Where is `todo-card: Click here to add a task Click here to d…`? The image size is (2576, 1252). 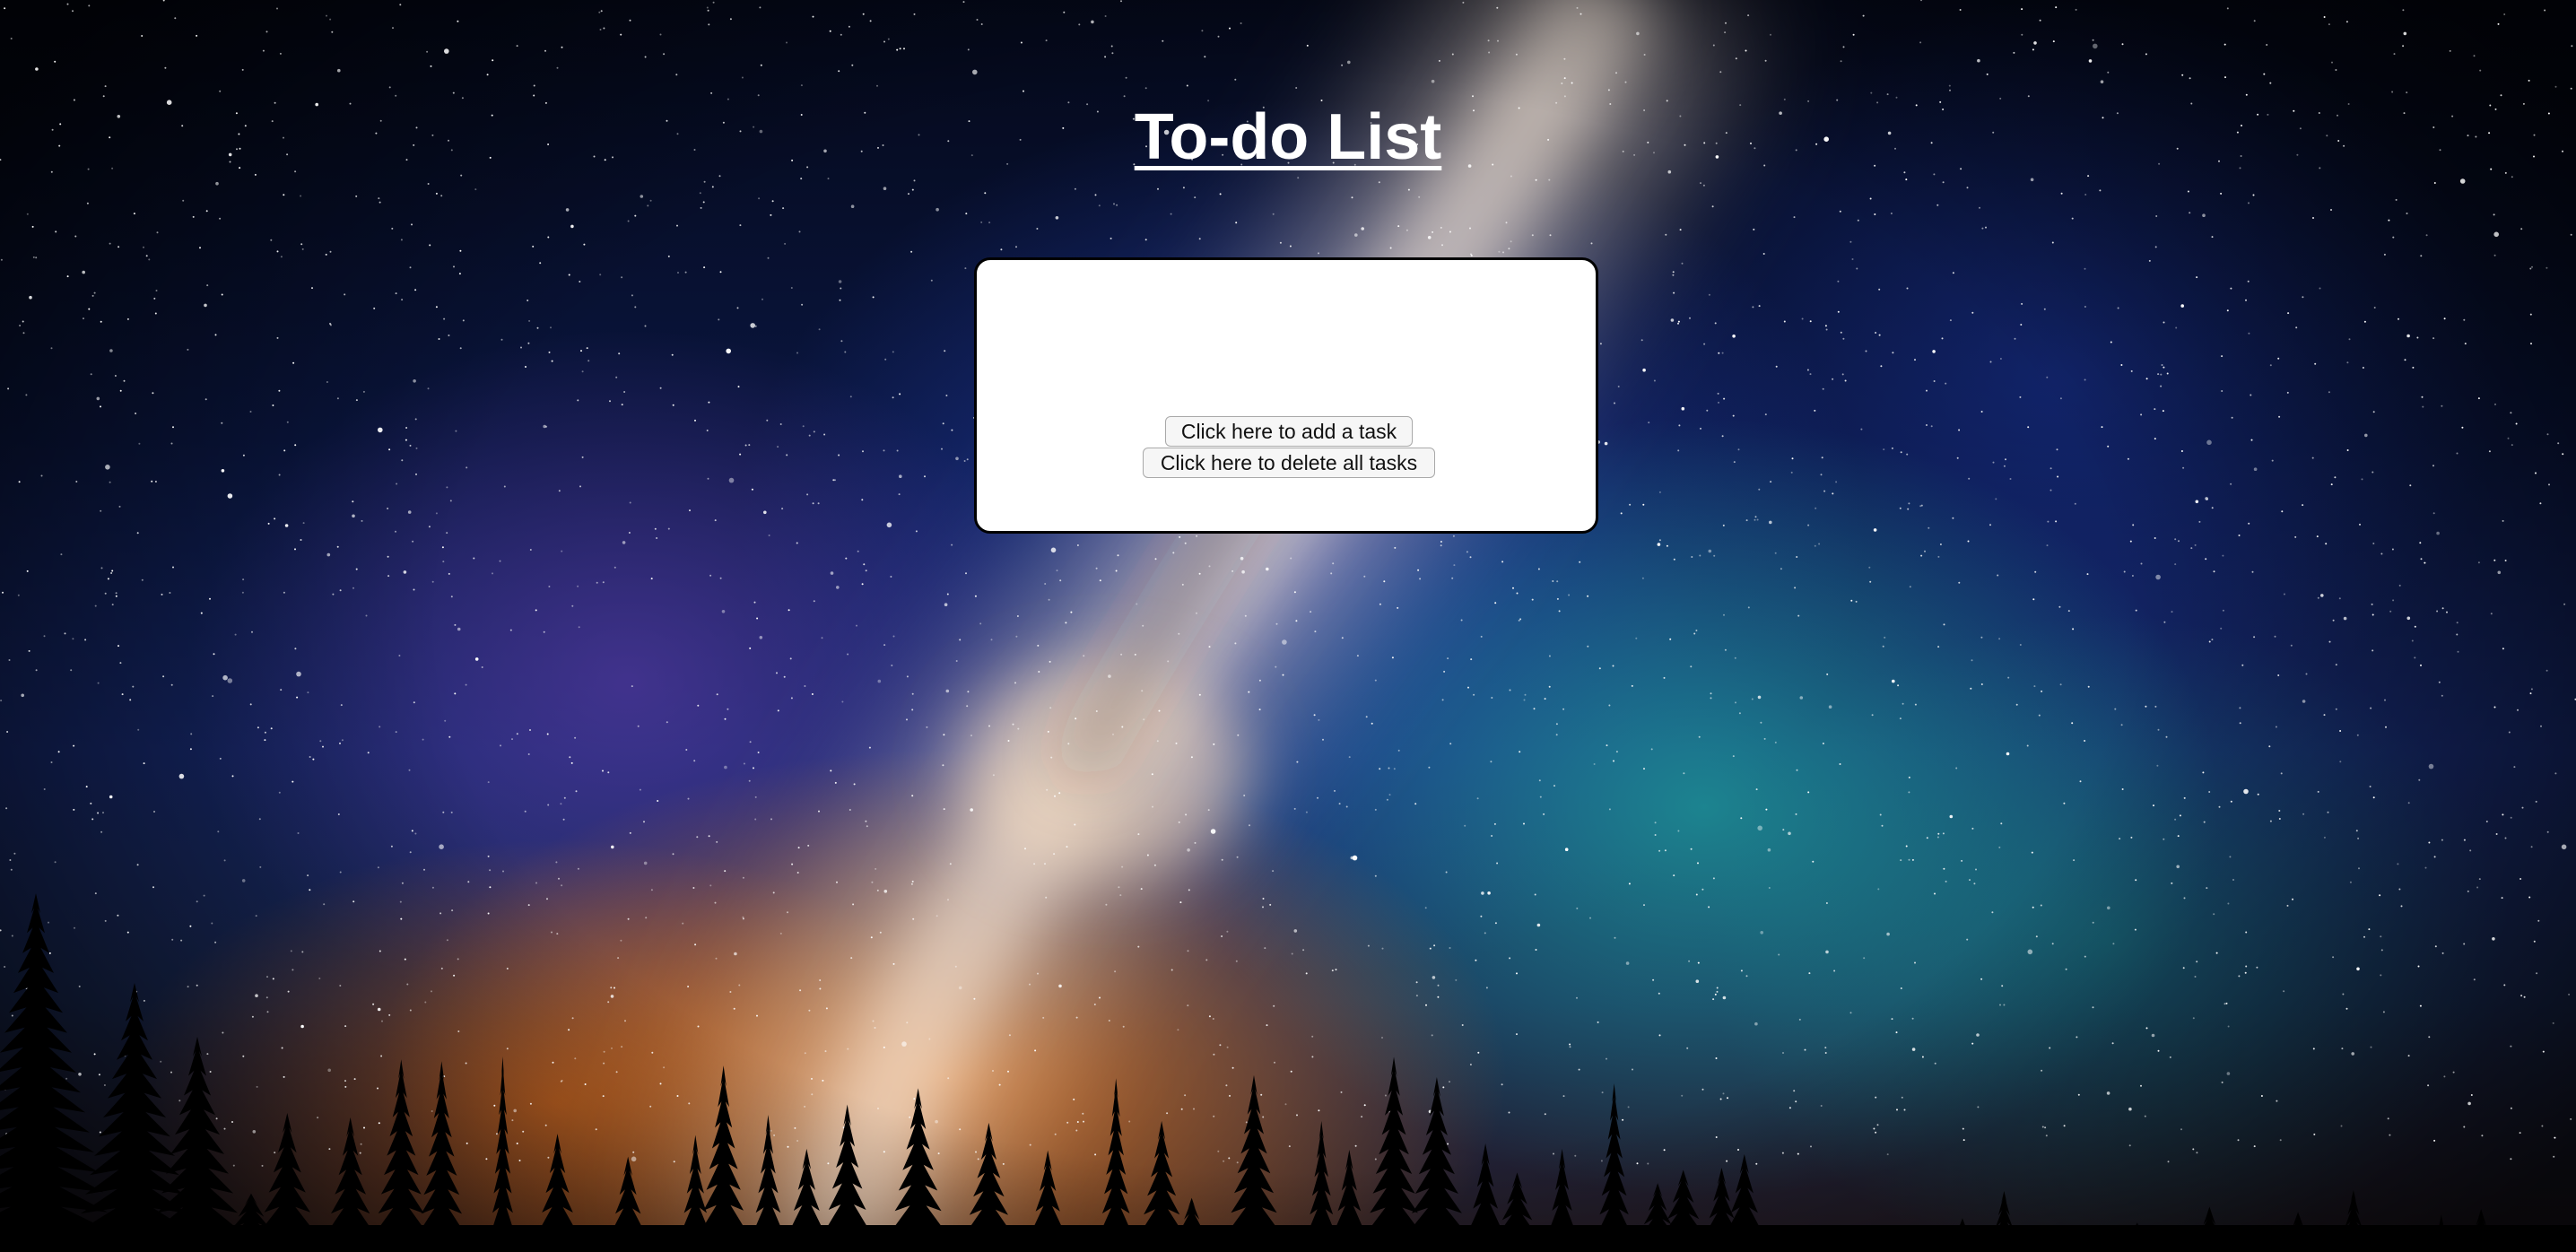 todo-card: Click here to add a task Click here to d… is located at coordinates (1286, 395).